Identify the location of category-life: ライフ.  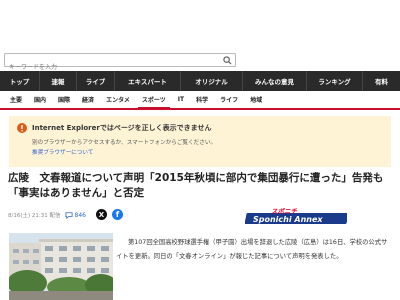
(229, 99).